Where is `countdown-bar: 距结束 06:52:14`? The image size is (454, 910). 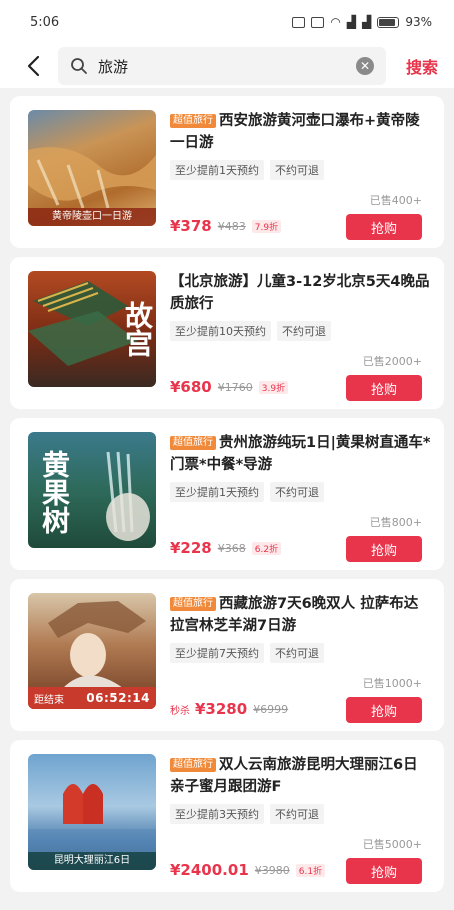 countdown-bar: 距结束 06:52:14 is located at coordinates (92, 698).